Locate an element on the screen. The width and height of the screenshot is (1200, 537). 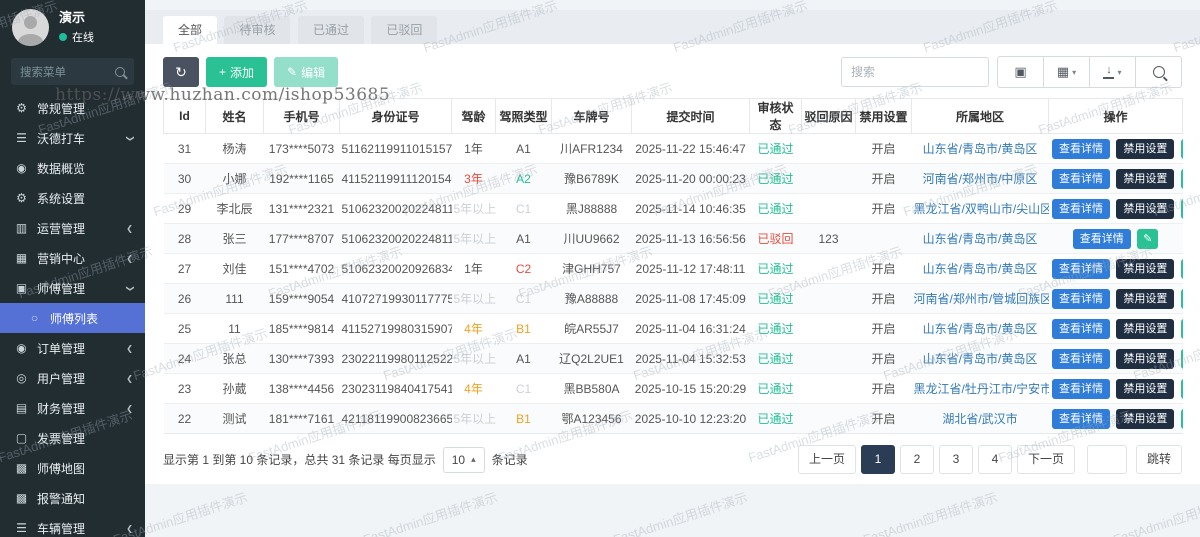
sidebar-item: ▩ 师傅地图 is located at coordinates (72, 468).